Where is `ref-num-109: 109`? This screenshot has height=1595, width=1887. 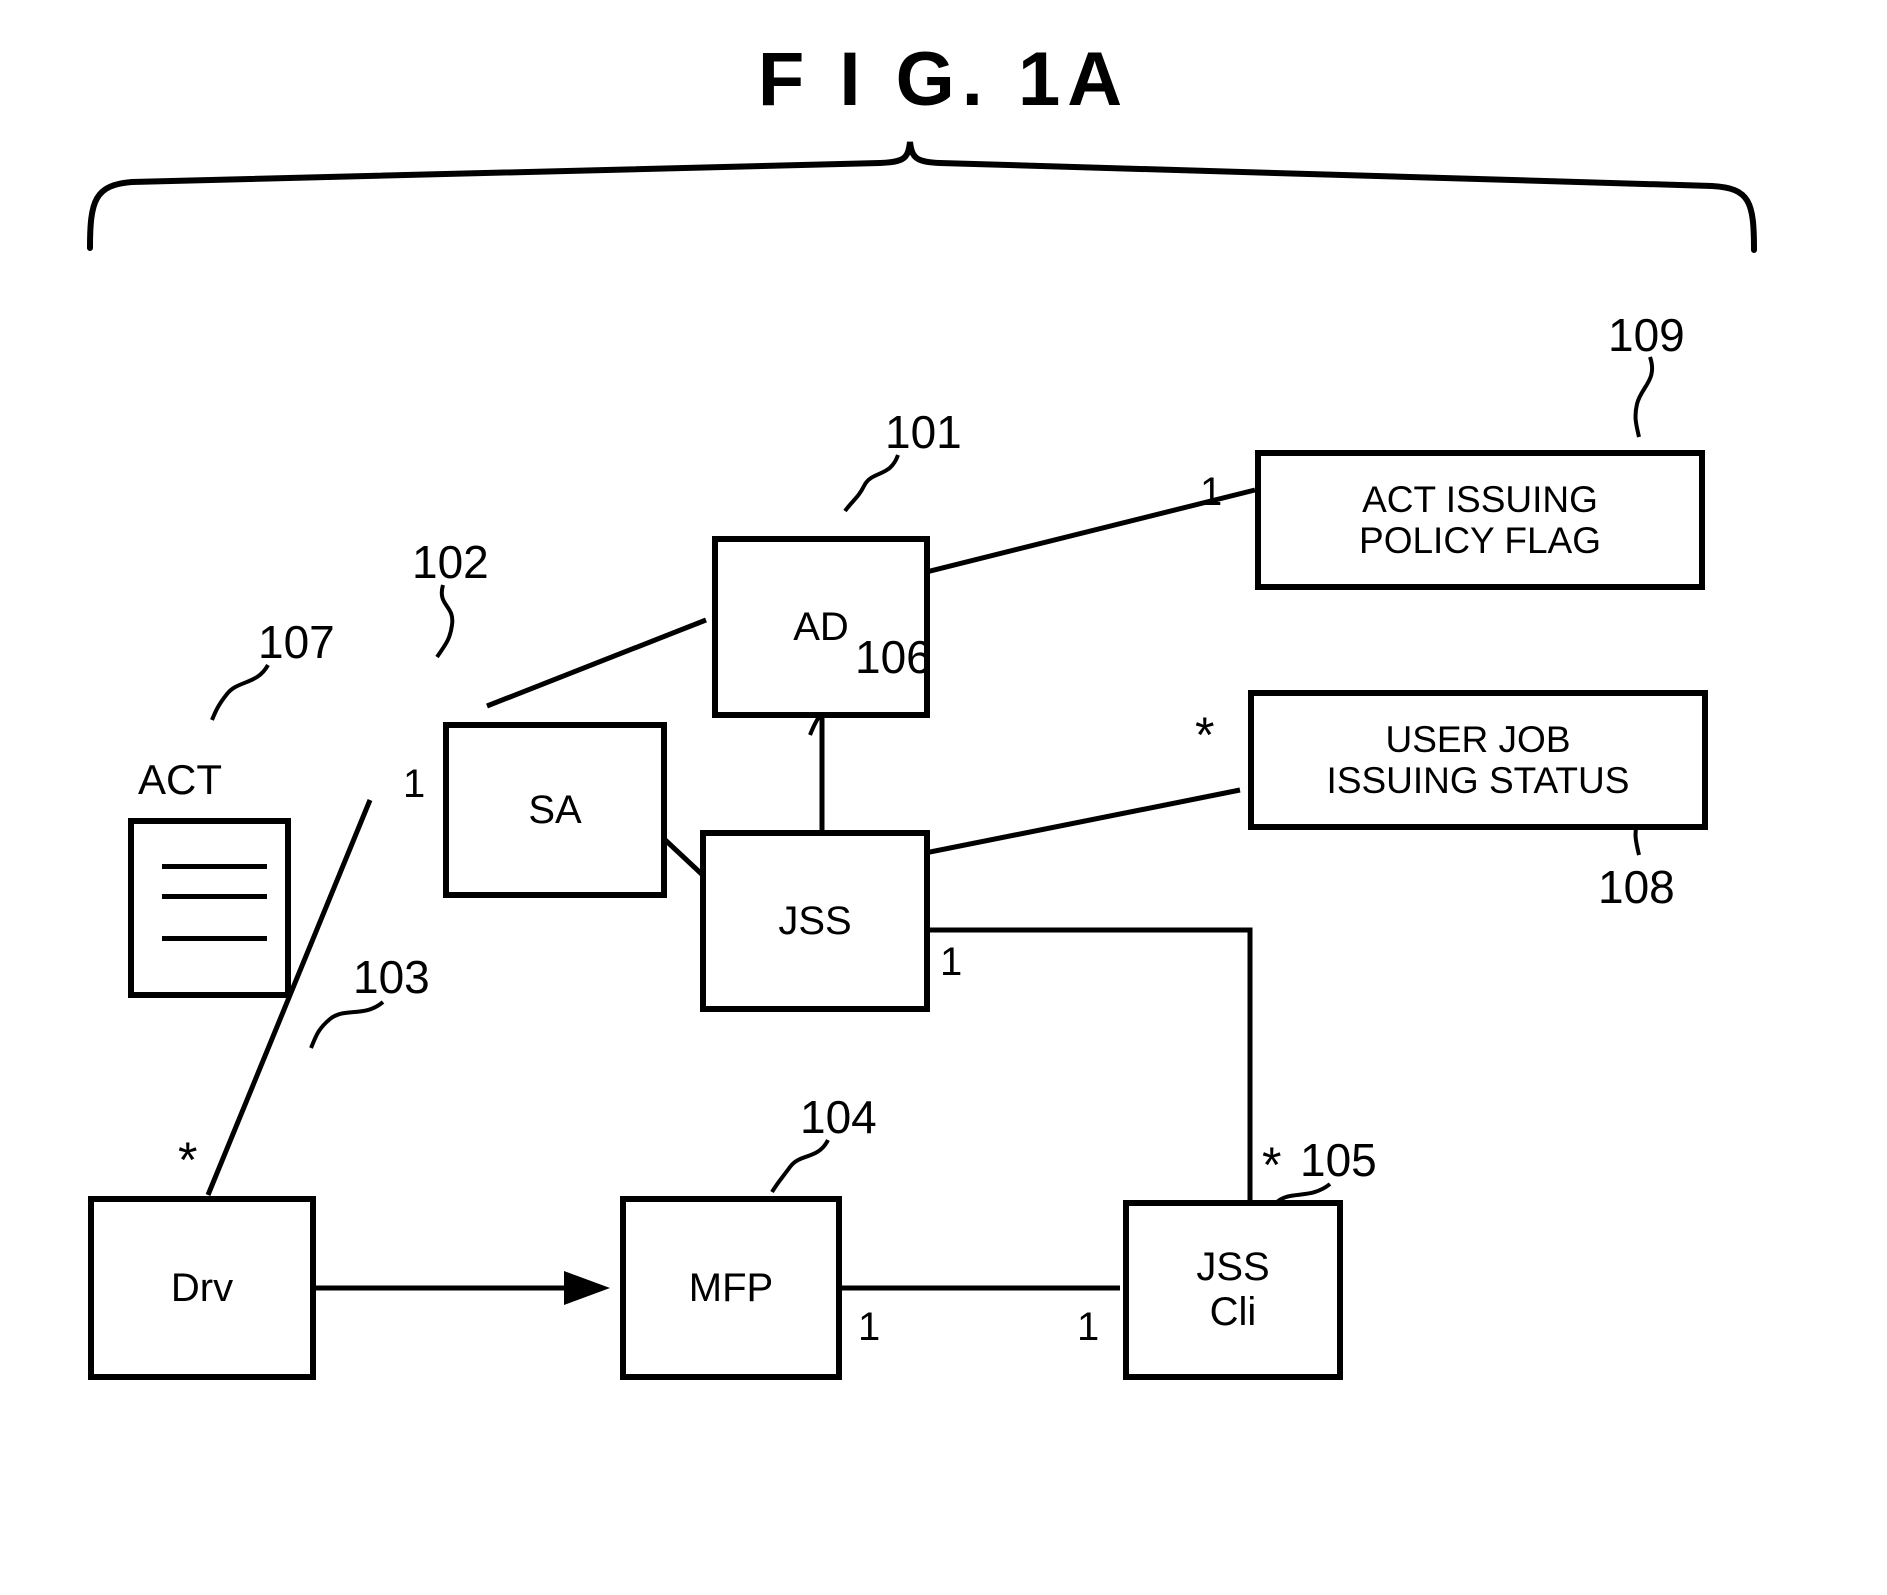
ref-num-109: 109 is located at coordinates (1646, 335).